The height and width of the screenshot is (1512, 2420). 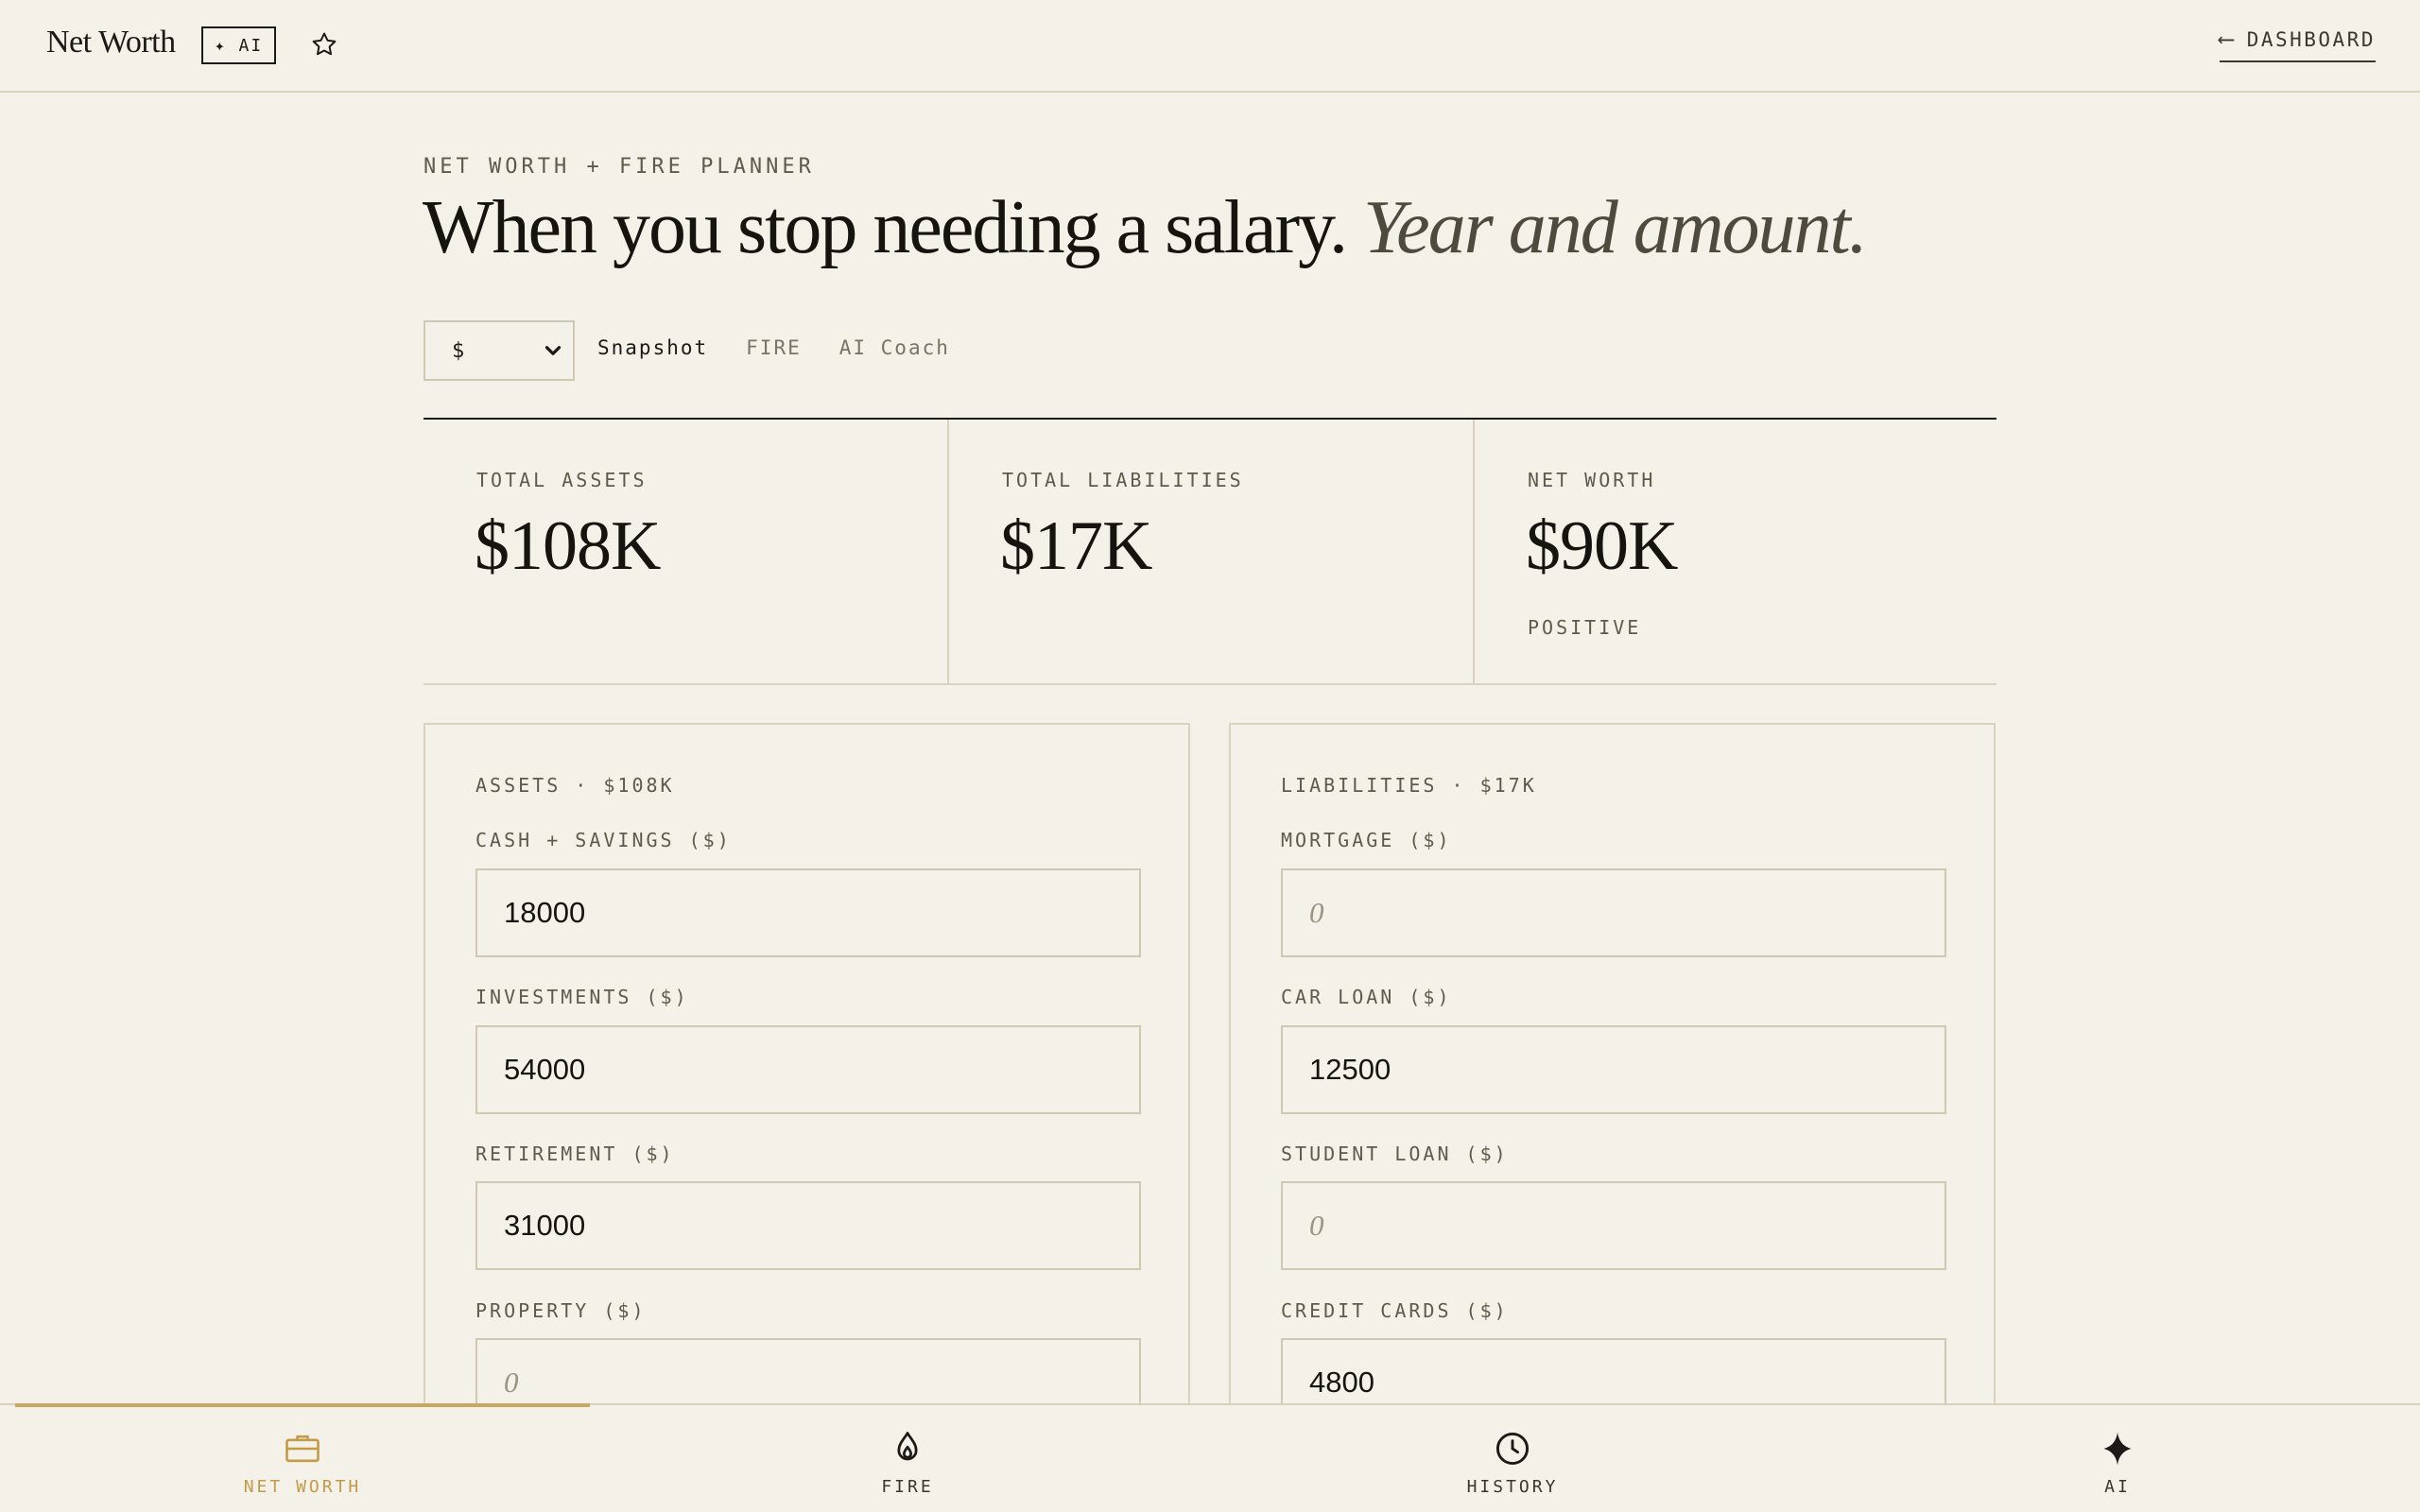 I want to click on net-worth-status: POSITIVE, so click(x=1585, y=627).